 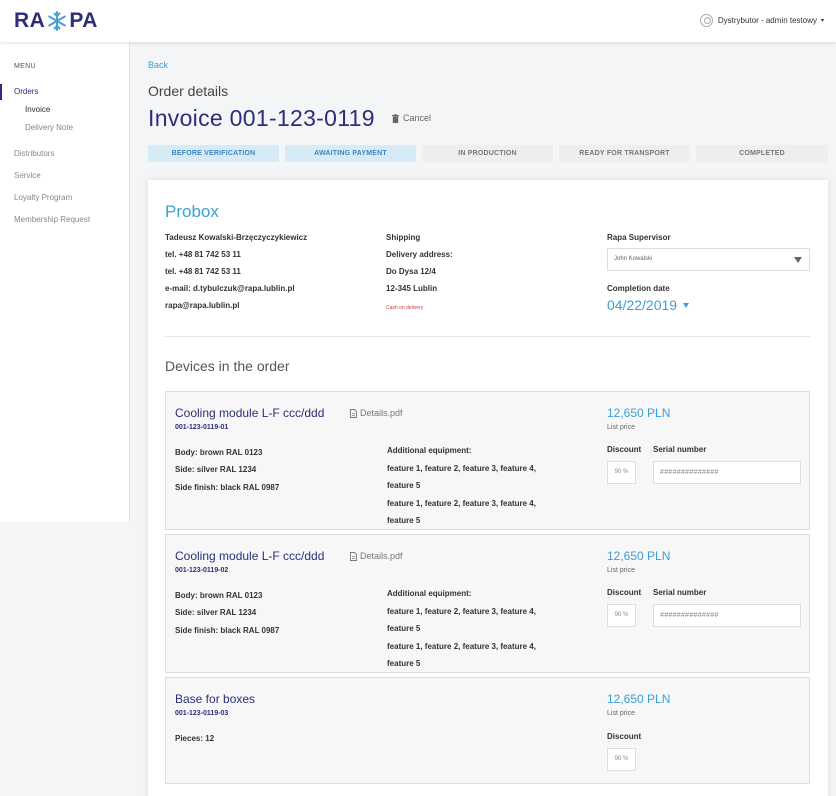 I want to click on step-completed: COMPLETED, so click(x=762, y=153).